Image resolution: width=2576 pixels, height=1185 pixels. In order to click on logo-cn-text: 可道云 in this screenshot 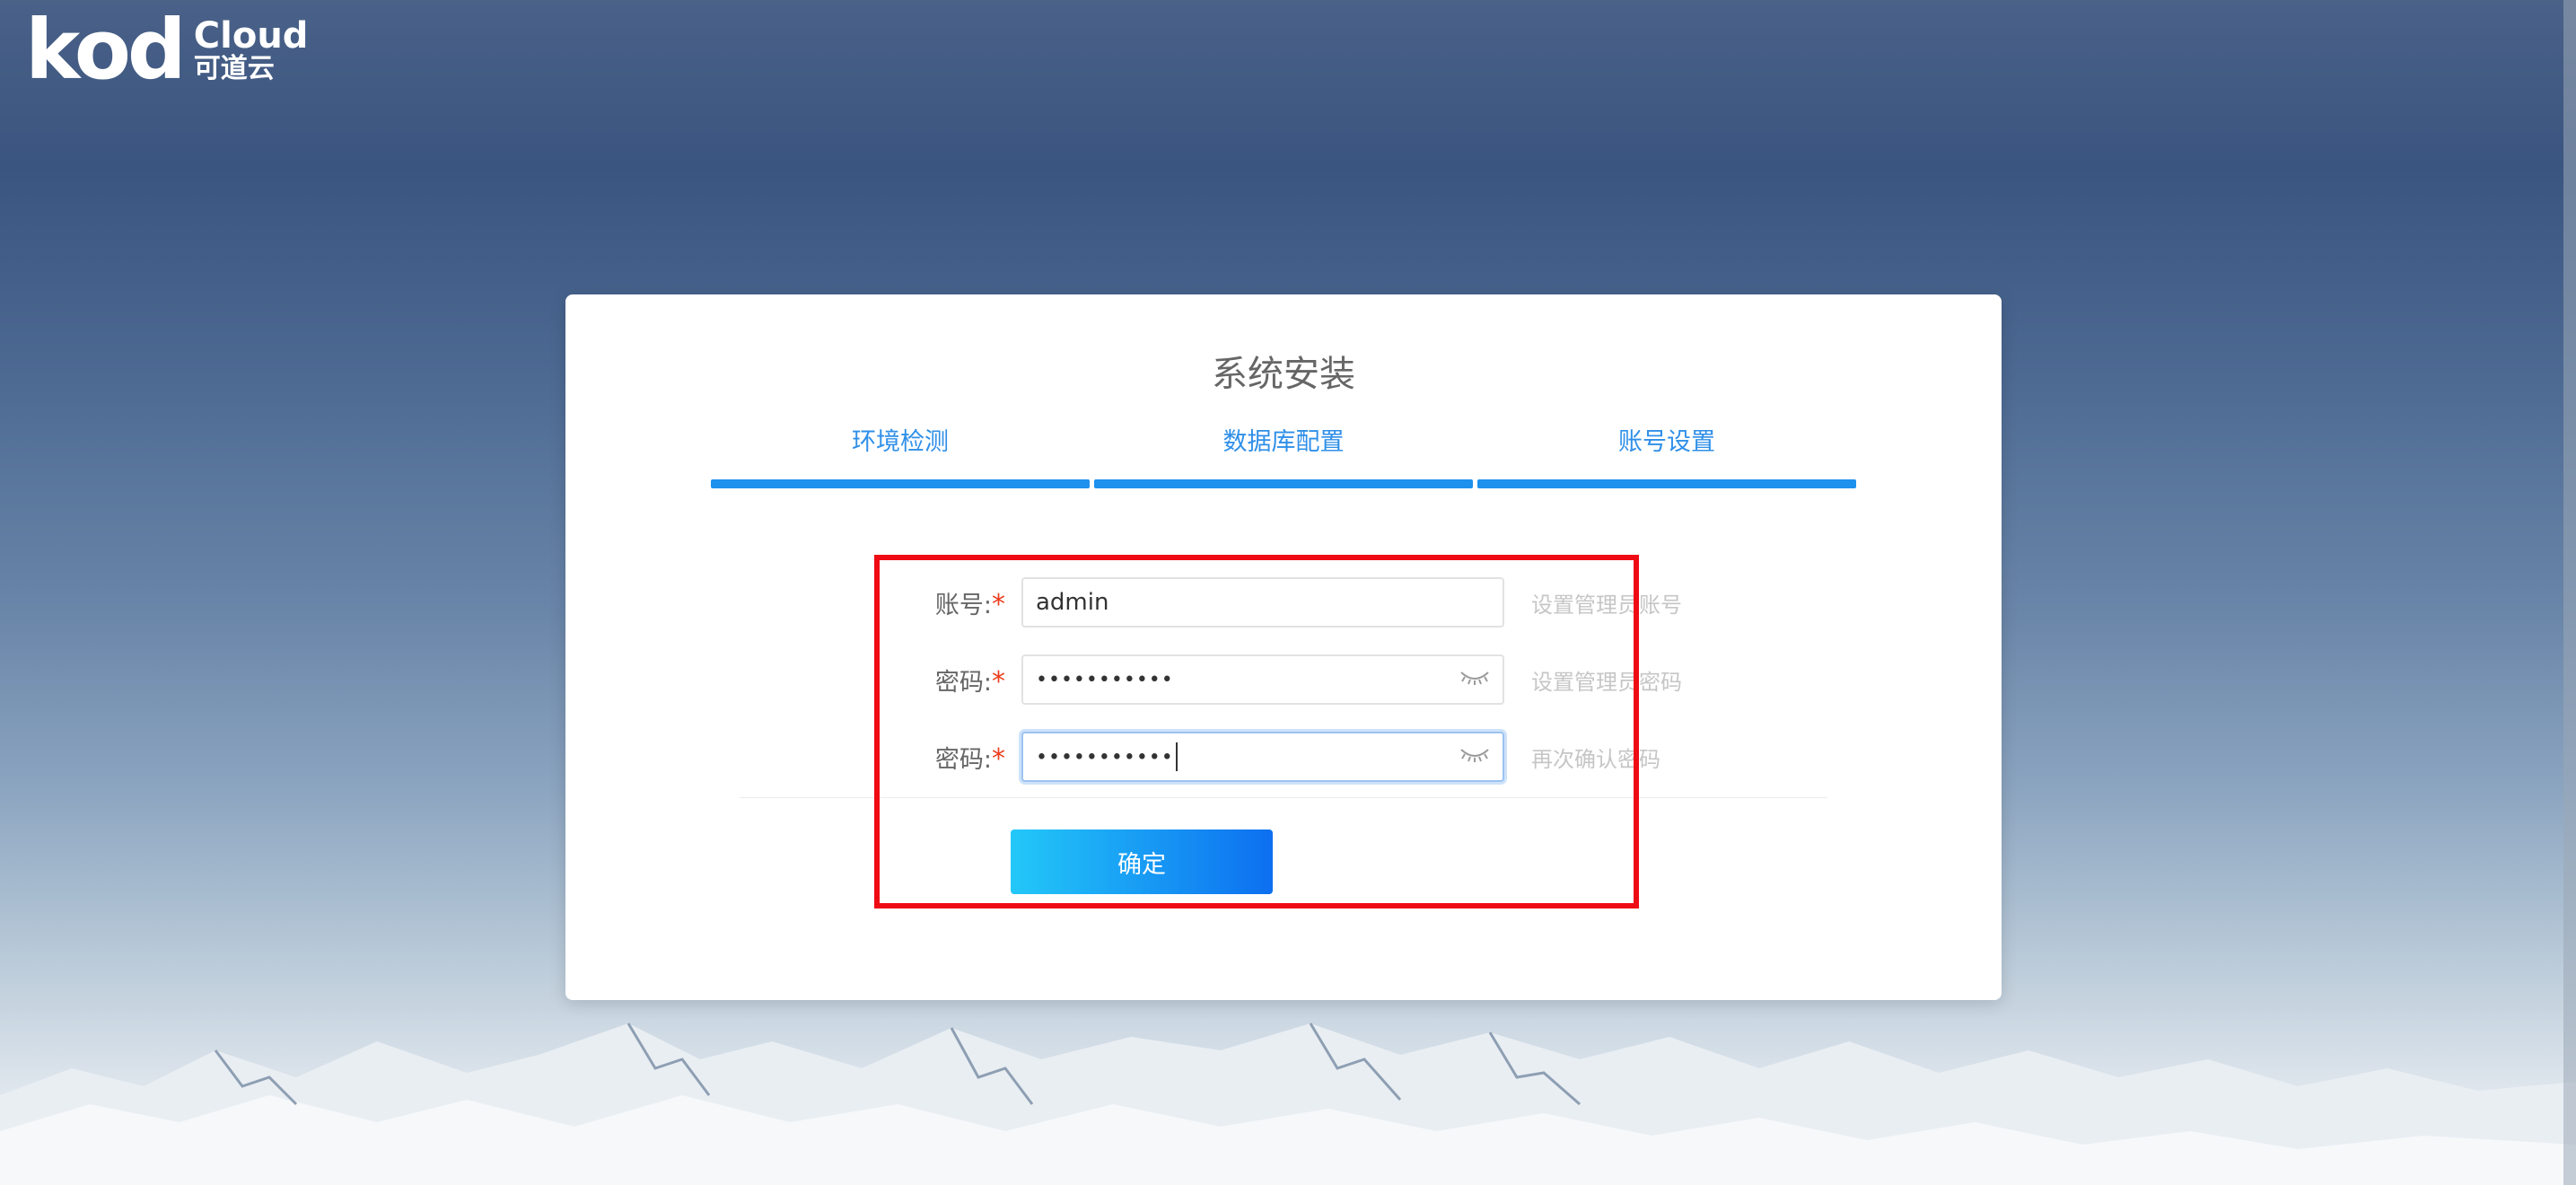, I will do `click(234, 69)`.